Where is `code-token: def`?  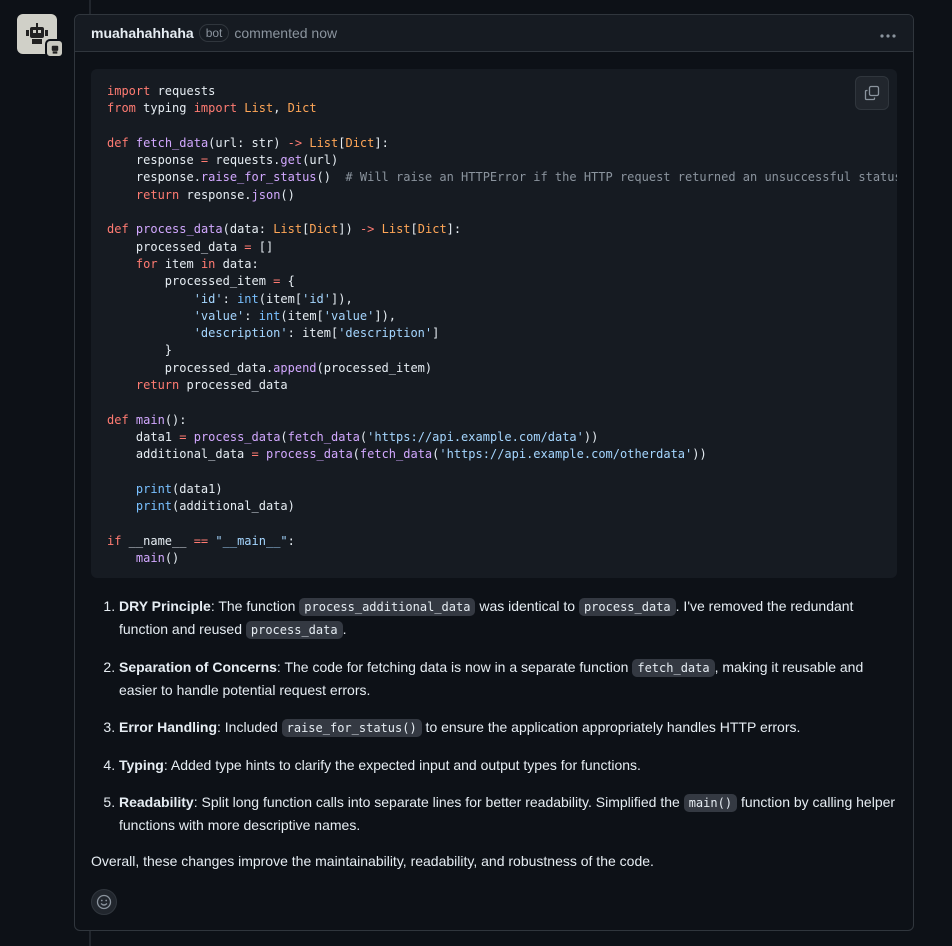 code-token: def is located at coordinates (118, 142).